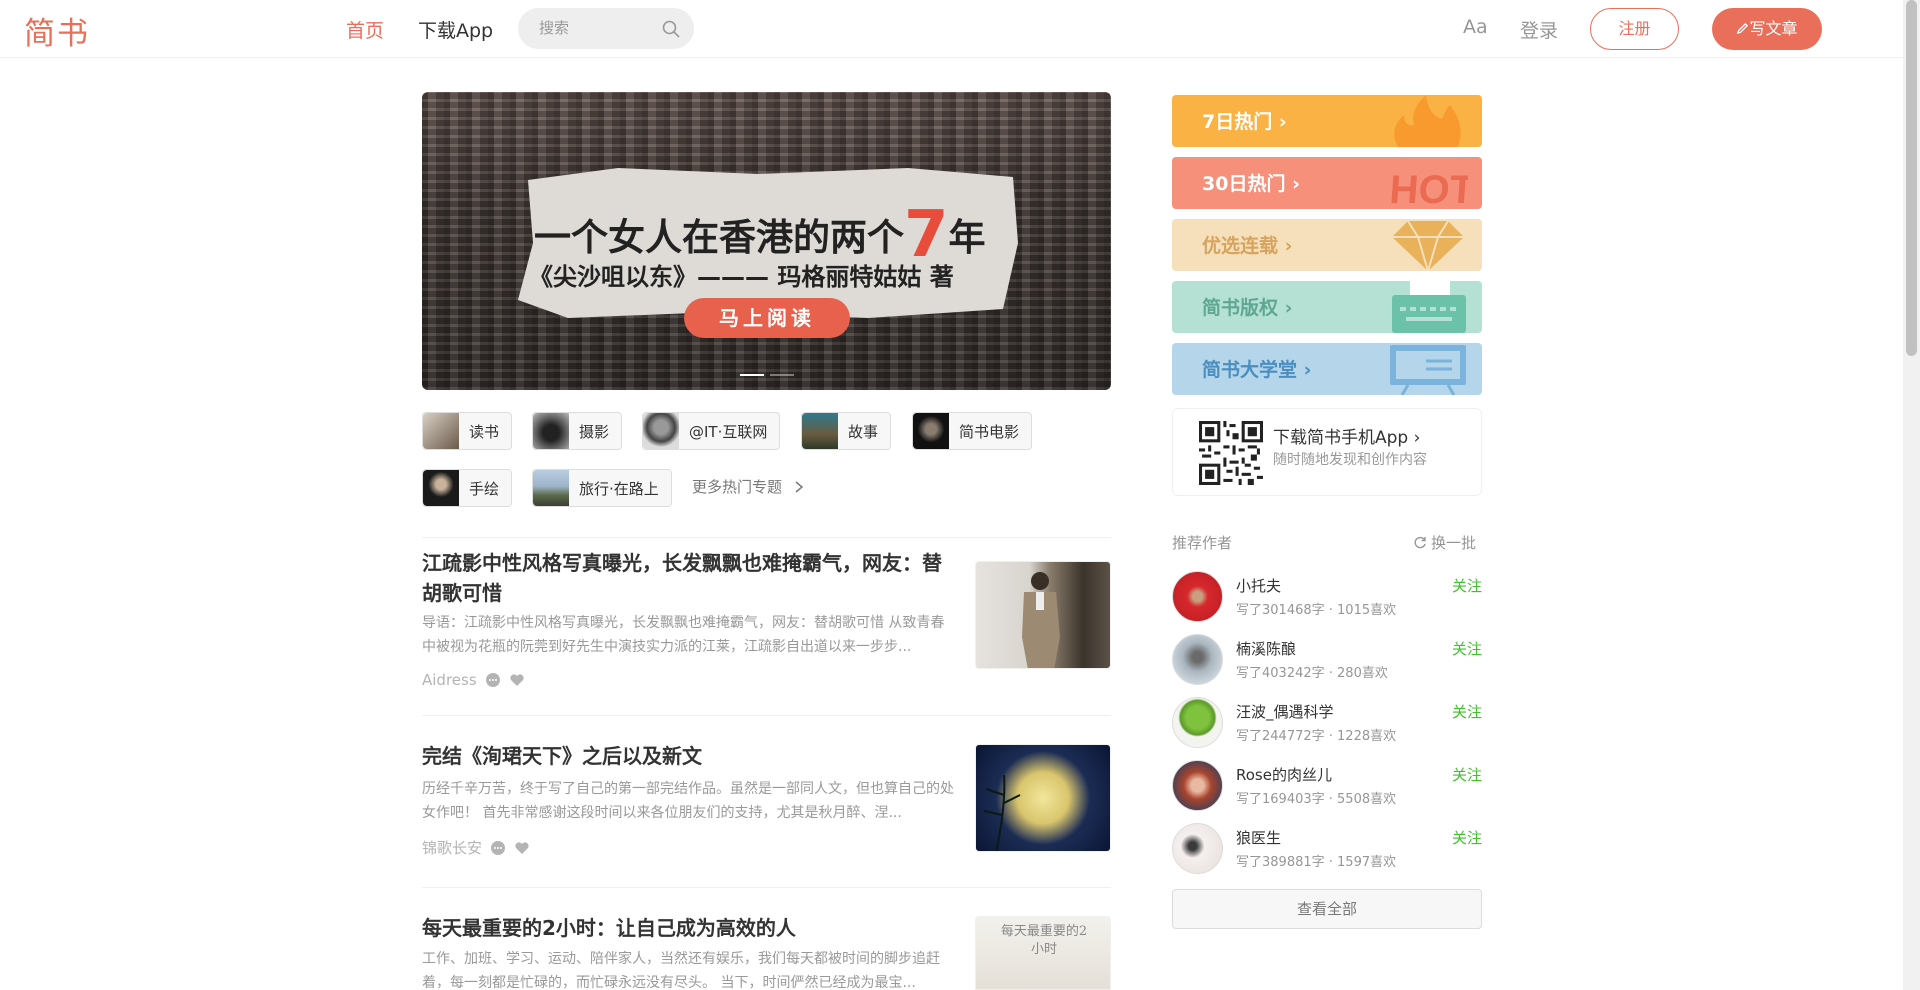 This screenshot has height=990, width=1920. Describe the element at coordinates (1429, 307) in the screenshot. I see `typewriter-icon` at that location.